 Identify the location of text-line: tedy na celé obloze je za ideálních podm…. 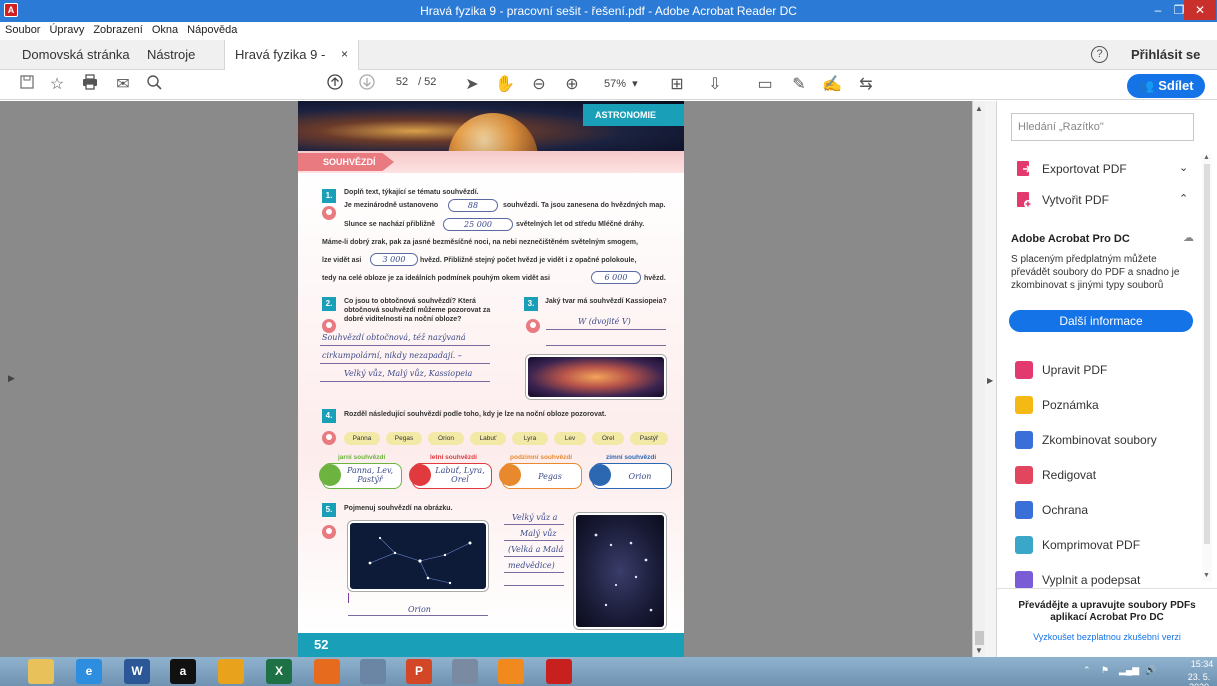
(436, 278).